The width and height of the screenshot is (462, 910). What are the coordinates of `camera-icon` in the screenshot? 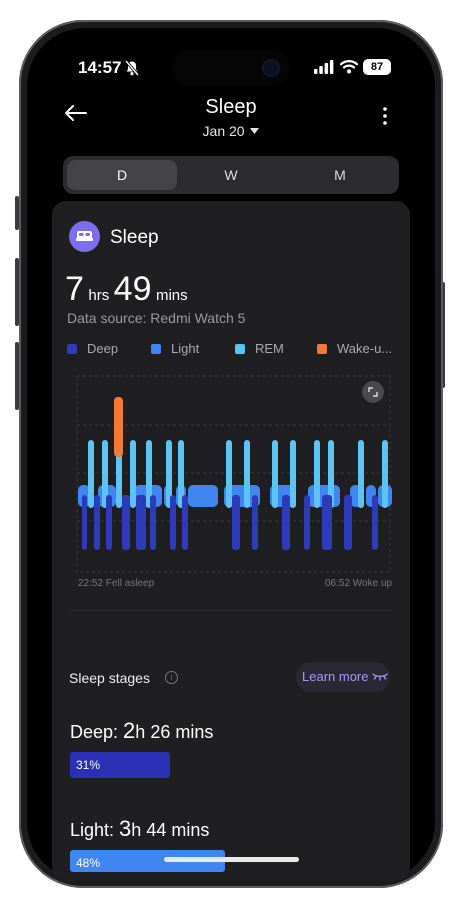 It's located at (271, 68).